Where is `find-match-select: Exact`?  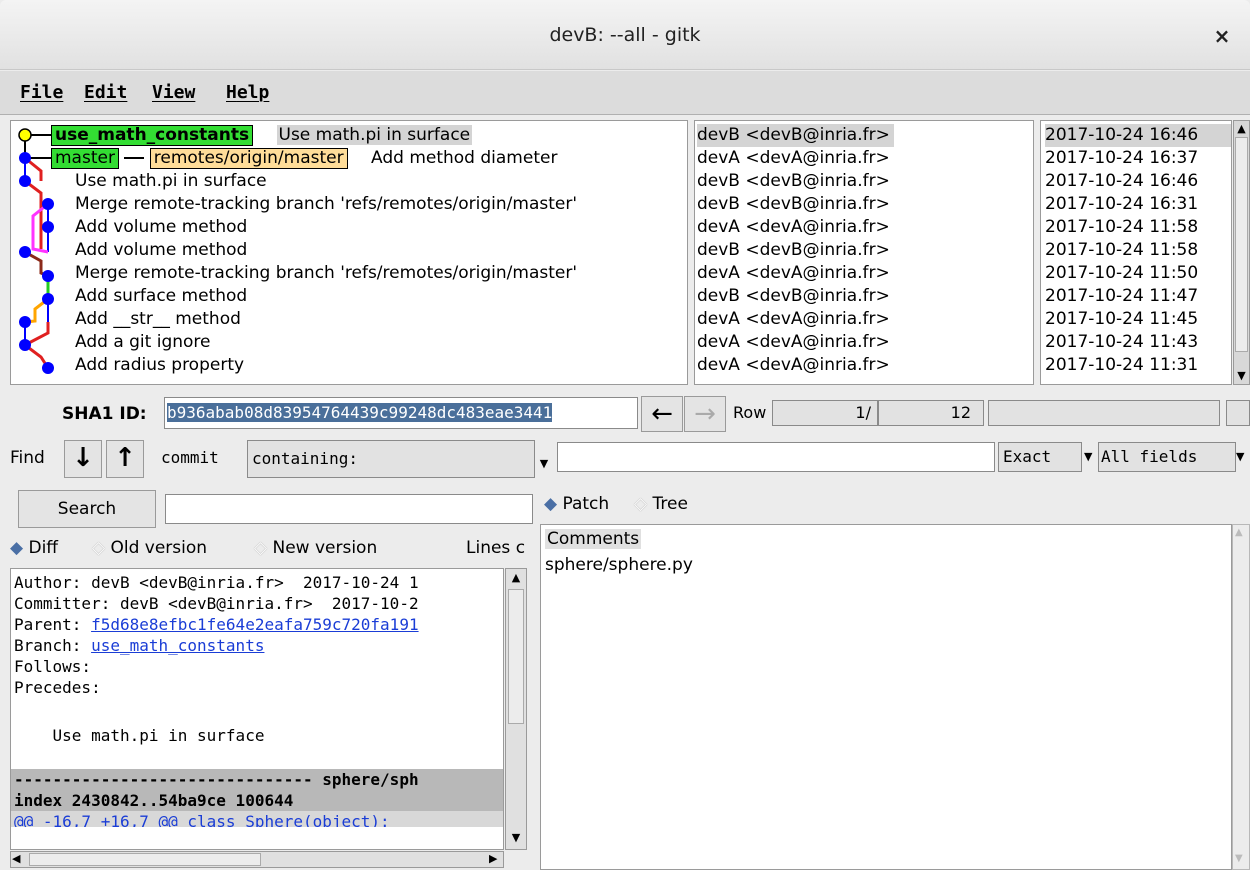 find-match-select: Exact is located at coordinates (1040, 457).